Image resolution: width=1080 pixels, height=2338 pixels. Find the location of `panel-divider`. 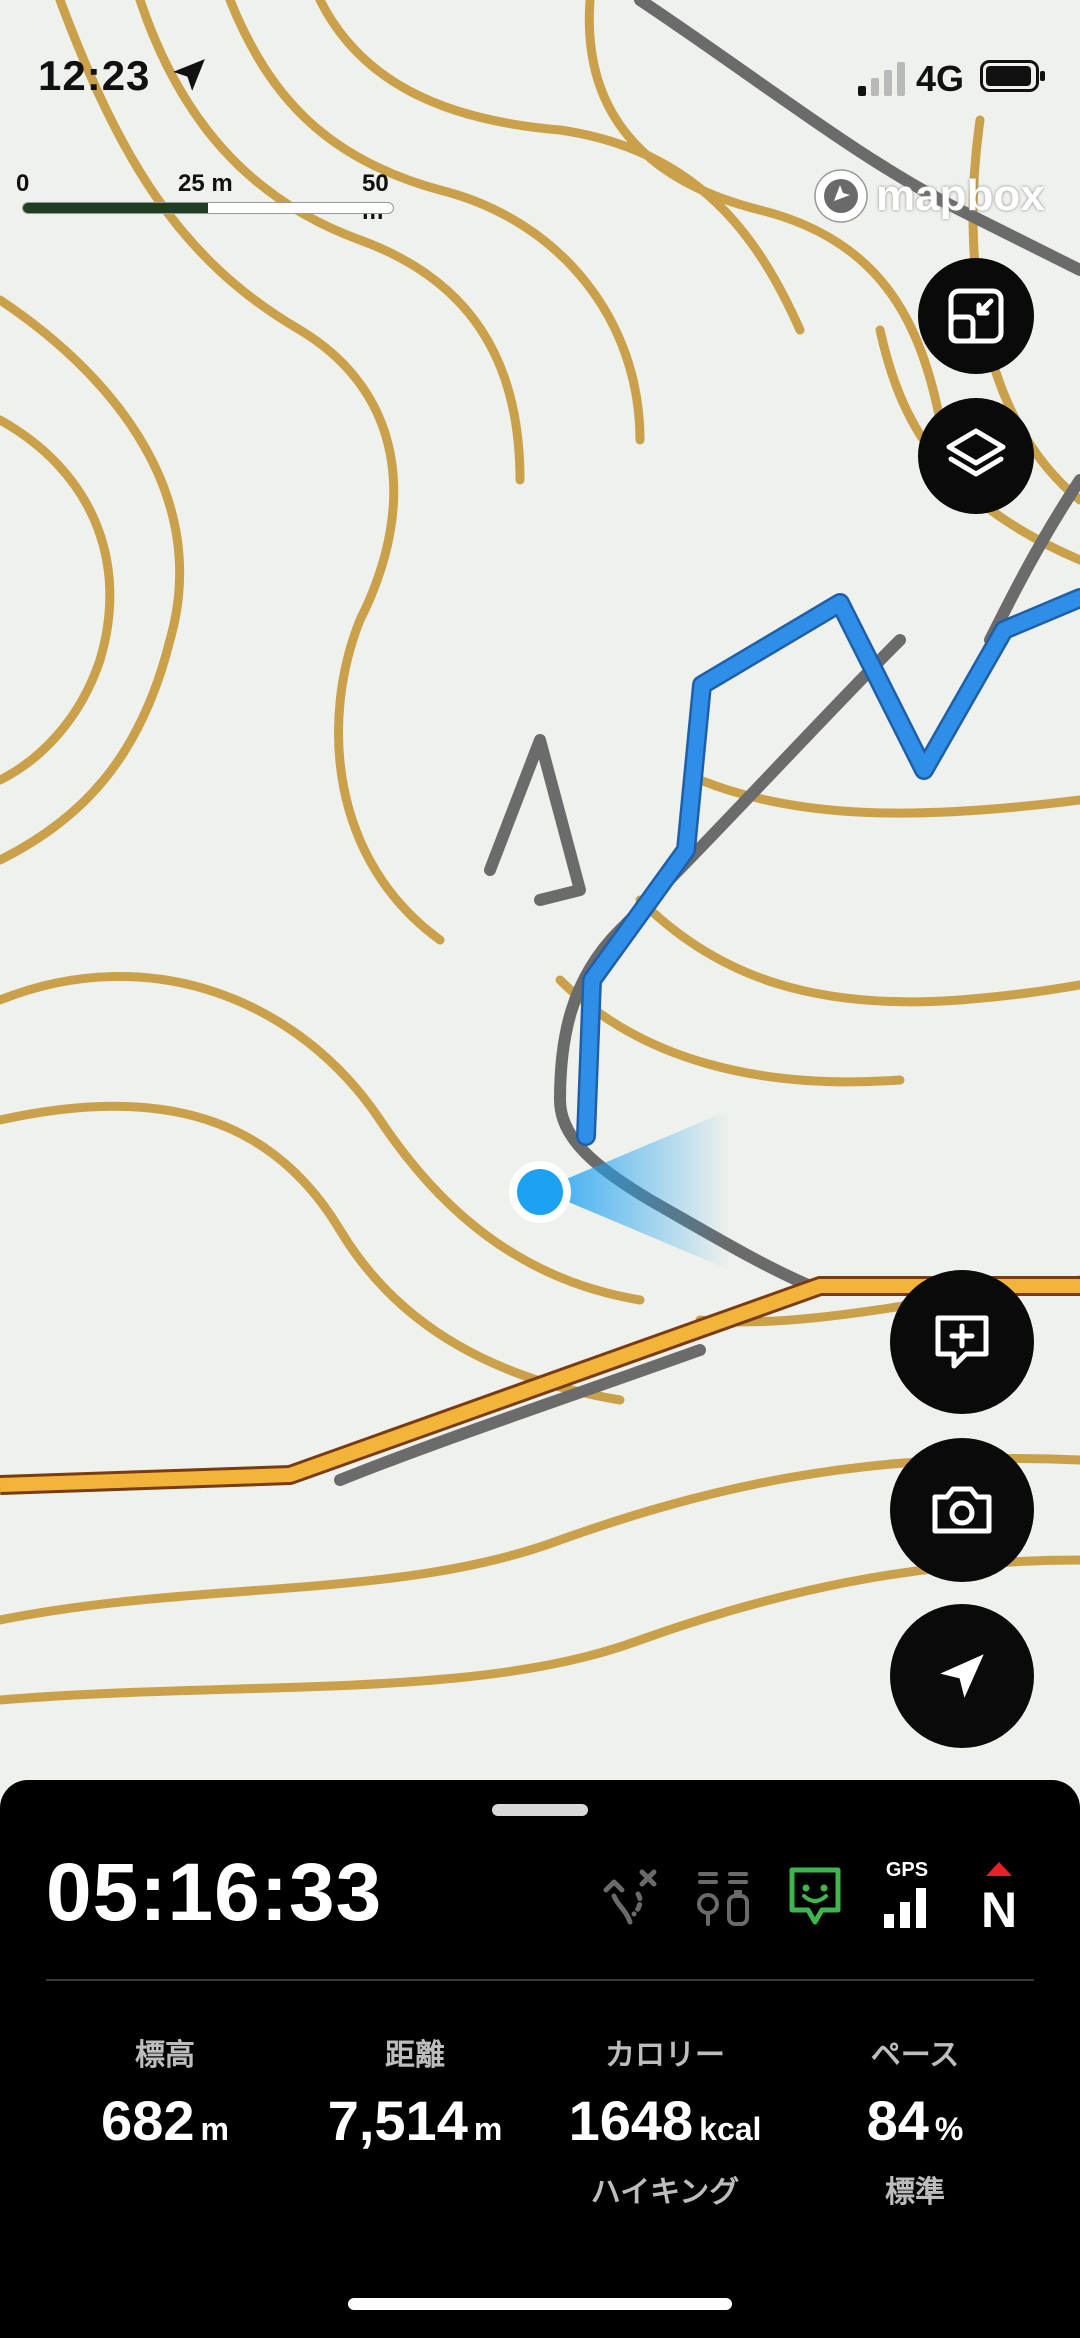

panel-divider is located at coordinates (540, 1980).